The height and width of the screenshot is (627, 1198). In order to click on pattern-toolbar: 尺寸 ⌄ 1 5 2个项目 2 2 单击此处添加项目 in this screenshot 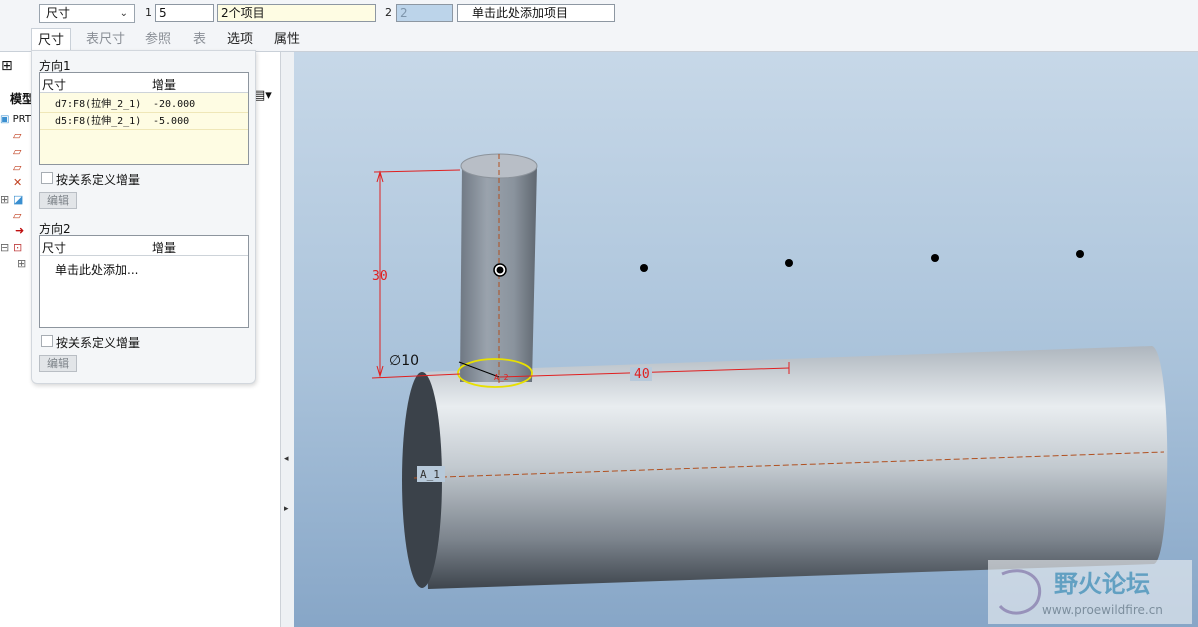, I will do `click(599, 14)`.